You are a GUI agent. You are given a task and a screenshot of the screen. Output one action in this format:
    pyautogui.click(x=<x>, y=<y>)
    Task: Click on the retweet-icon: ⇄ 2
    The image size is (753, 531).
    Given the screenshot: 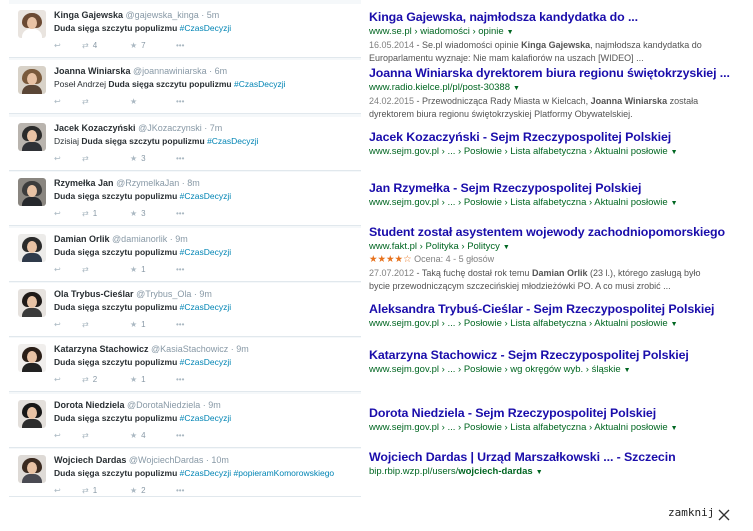 What is the action you would take?
    pyautogui.click(x=89, y=379)
    